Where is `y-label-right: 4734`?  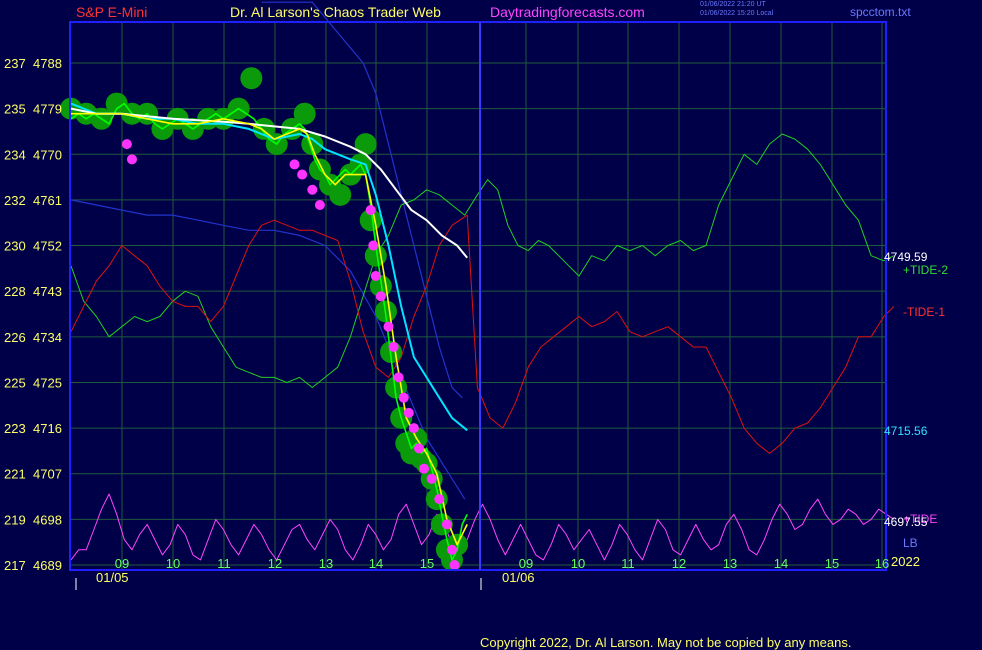 y-label-right: 4734 is located at coordinates (47, 337).